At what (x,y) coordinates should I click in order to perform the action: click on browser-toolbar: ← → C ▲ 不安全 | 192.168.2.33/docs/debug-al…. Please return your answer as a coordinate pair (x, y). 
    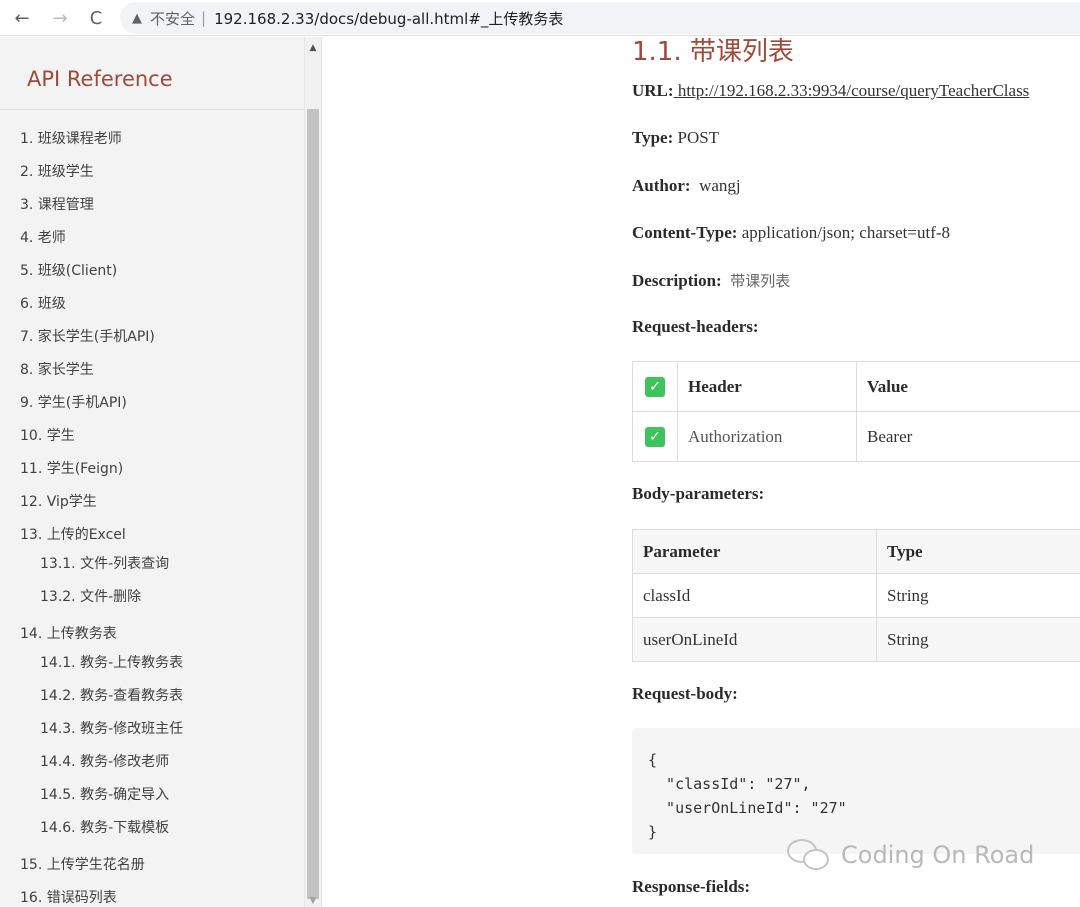
    Looking at the image, I should click on (540, 18).